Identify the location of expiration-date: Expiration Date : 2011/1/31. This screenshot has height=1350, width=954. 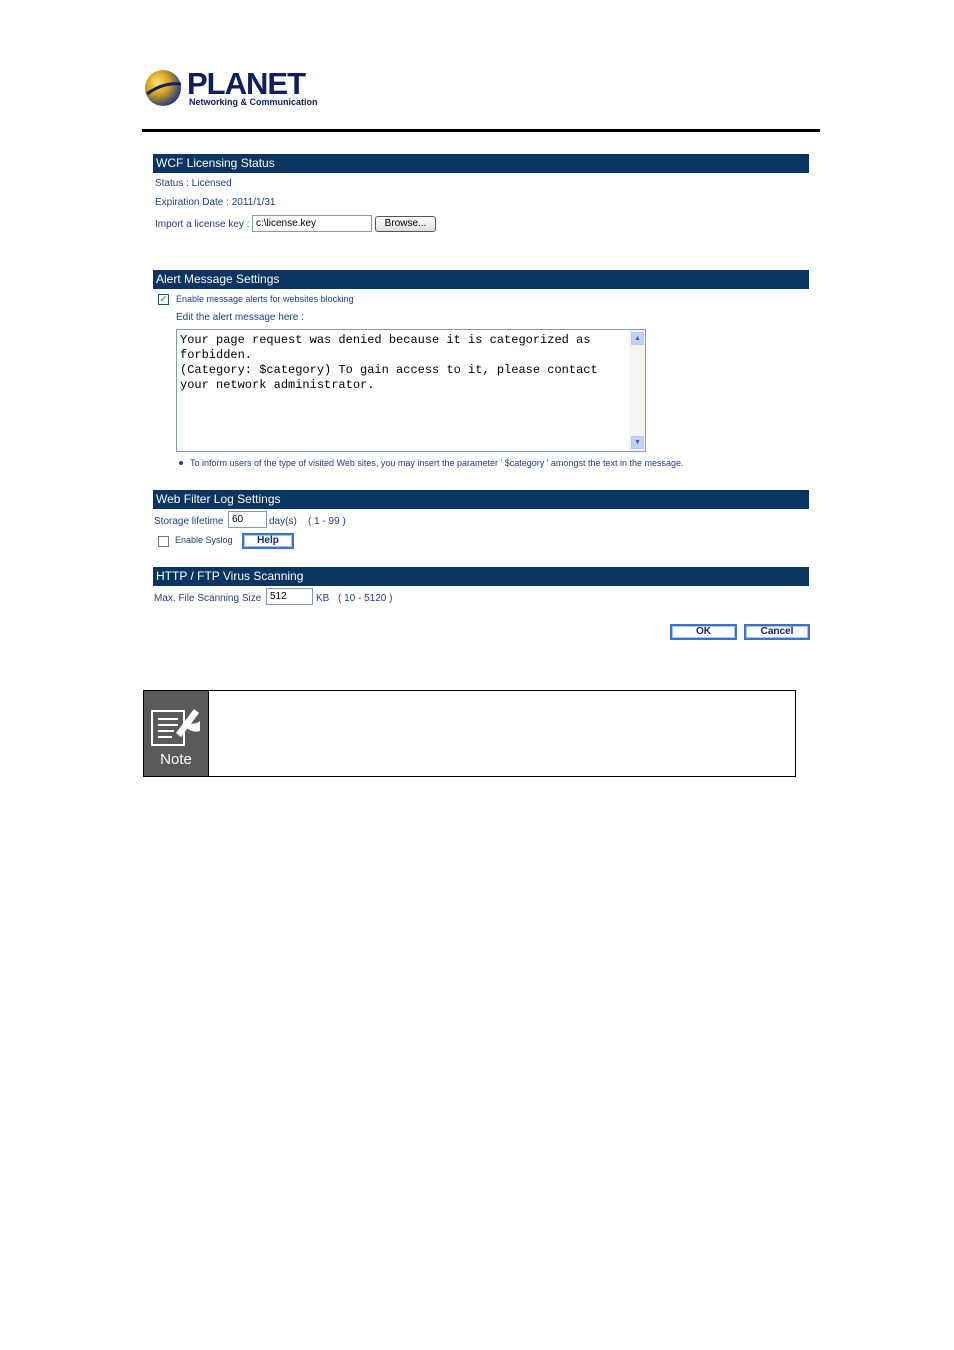
(215, 202).